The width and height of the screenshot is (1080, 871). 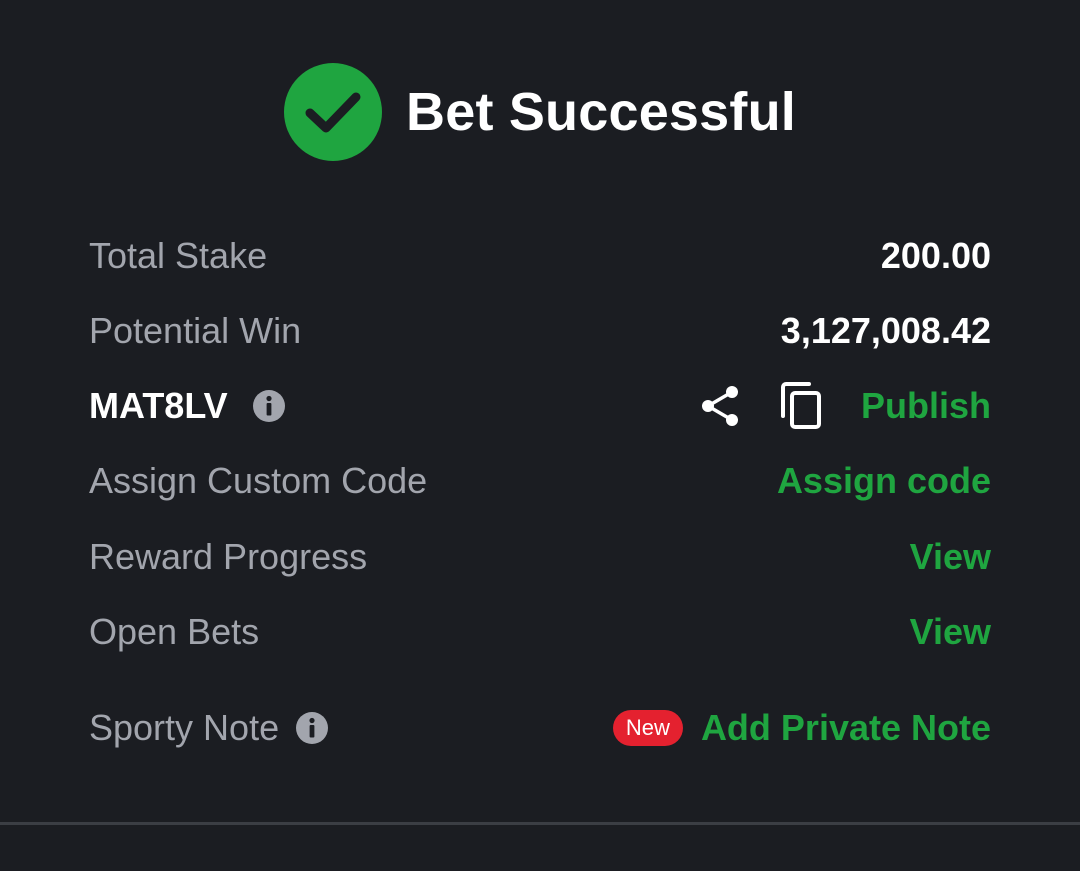 I want to click on open-bets-view-link: View, so click(x=950, y=632).